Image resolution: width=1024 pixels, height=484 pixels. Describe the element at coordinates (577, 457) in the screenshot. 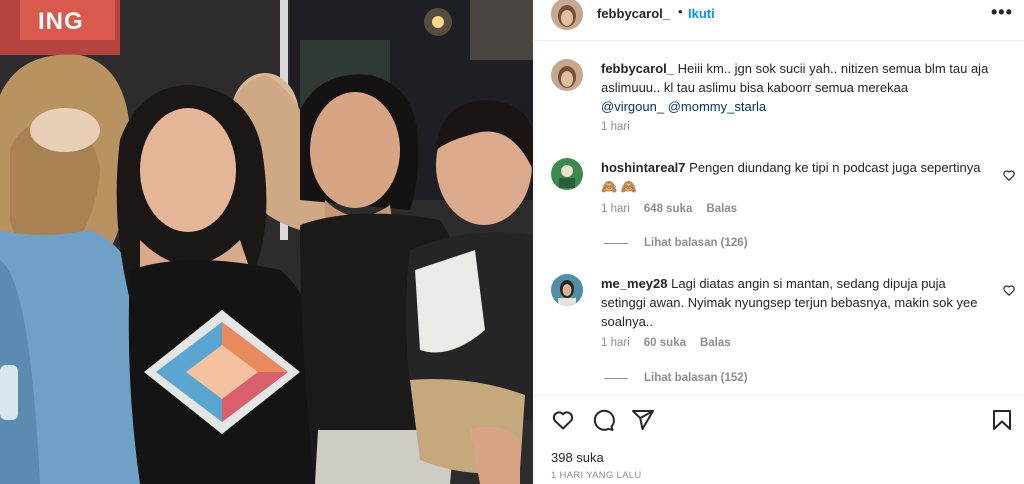

I see `like-count: 398 suka` at that location.